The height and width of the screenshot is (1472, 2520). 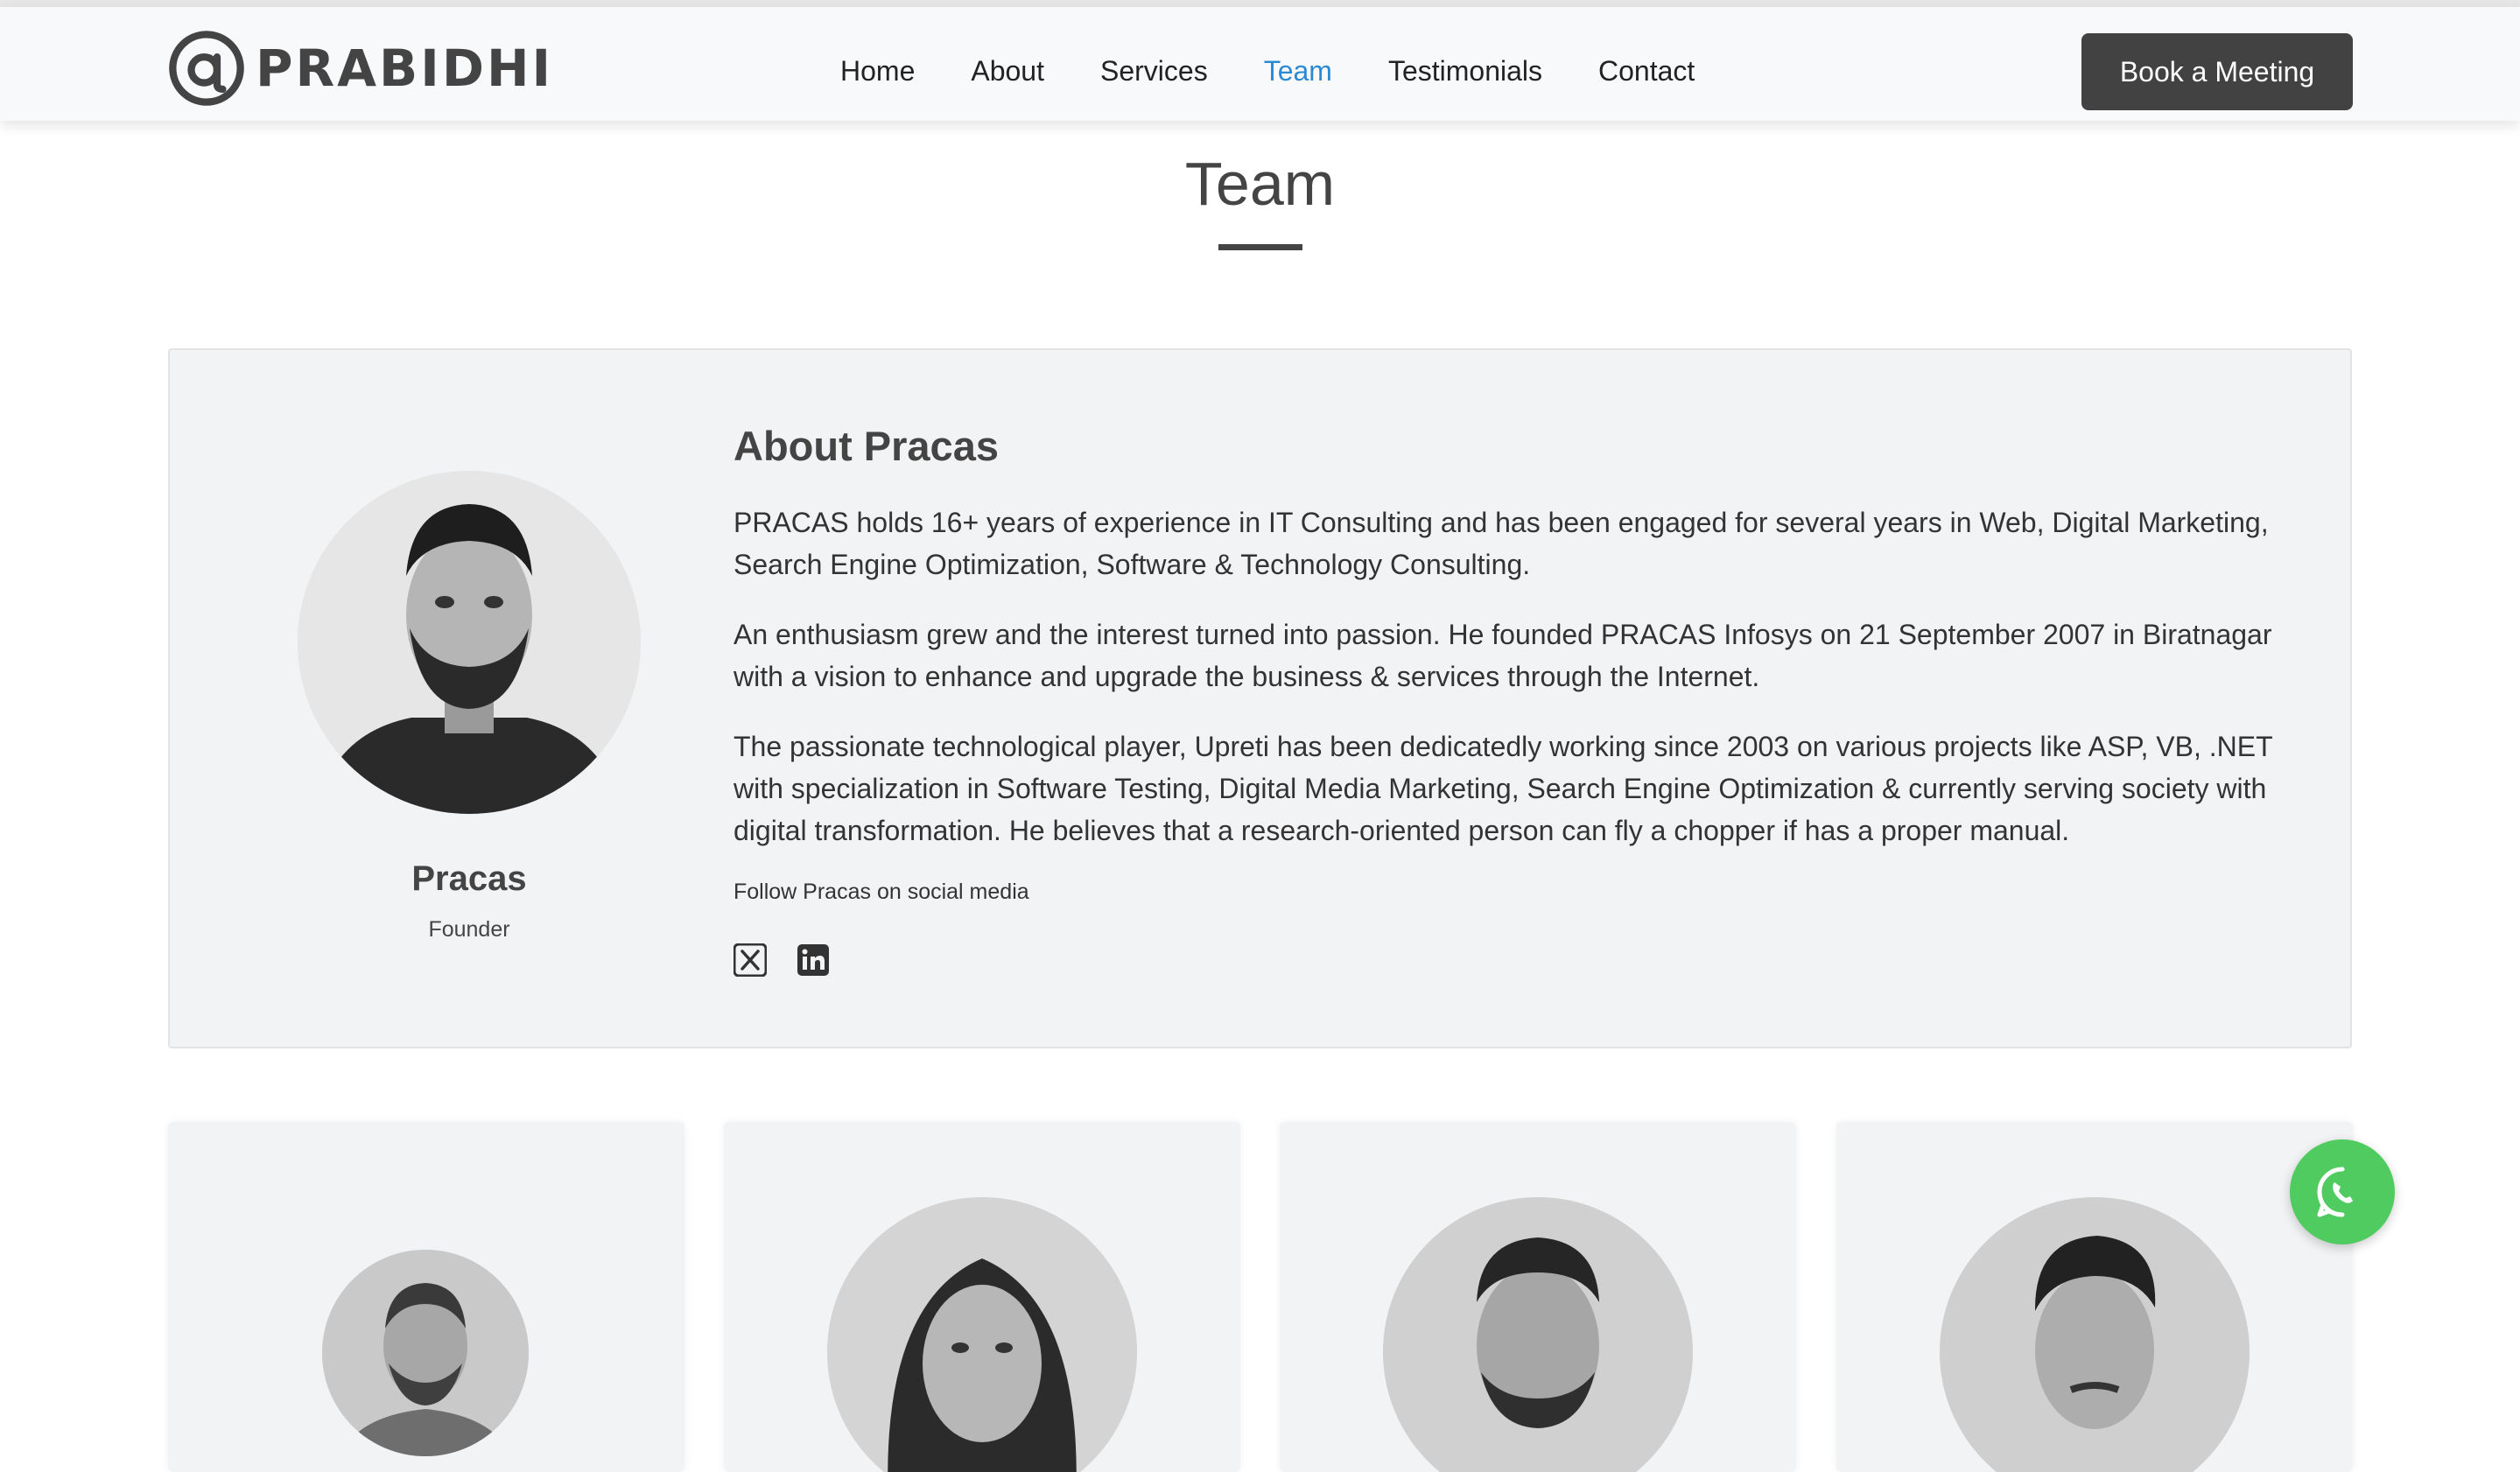 What do you see at coordinates (877, 71) in the screenshot?
I see `nav-home: Home` at bounding box center [877, 71].